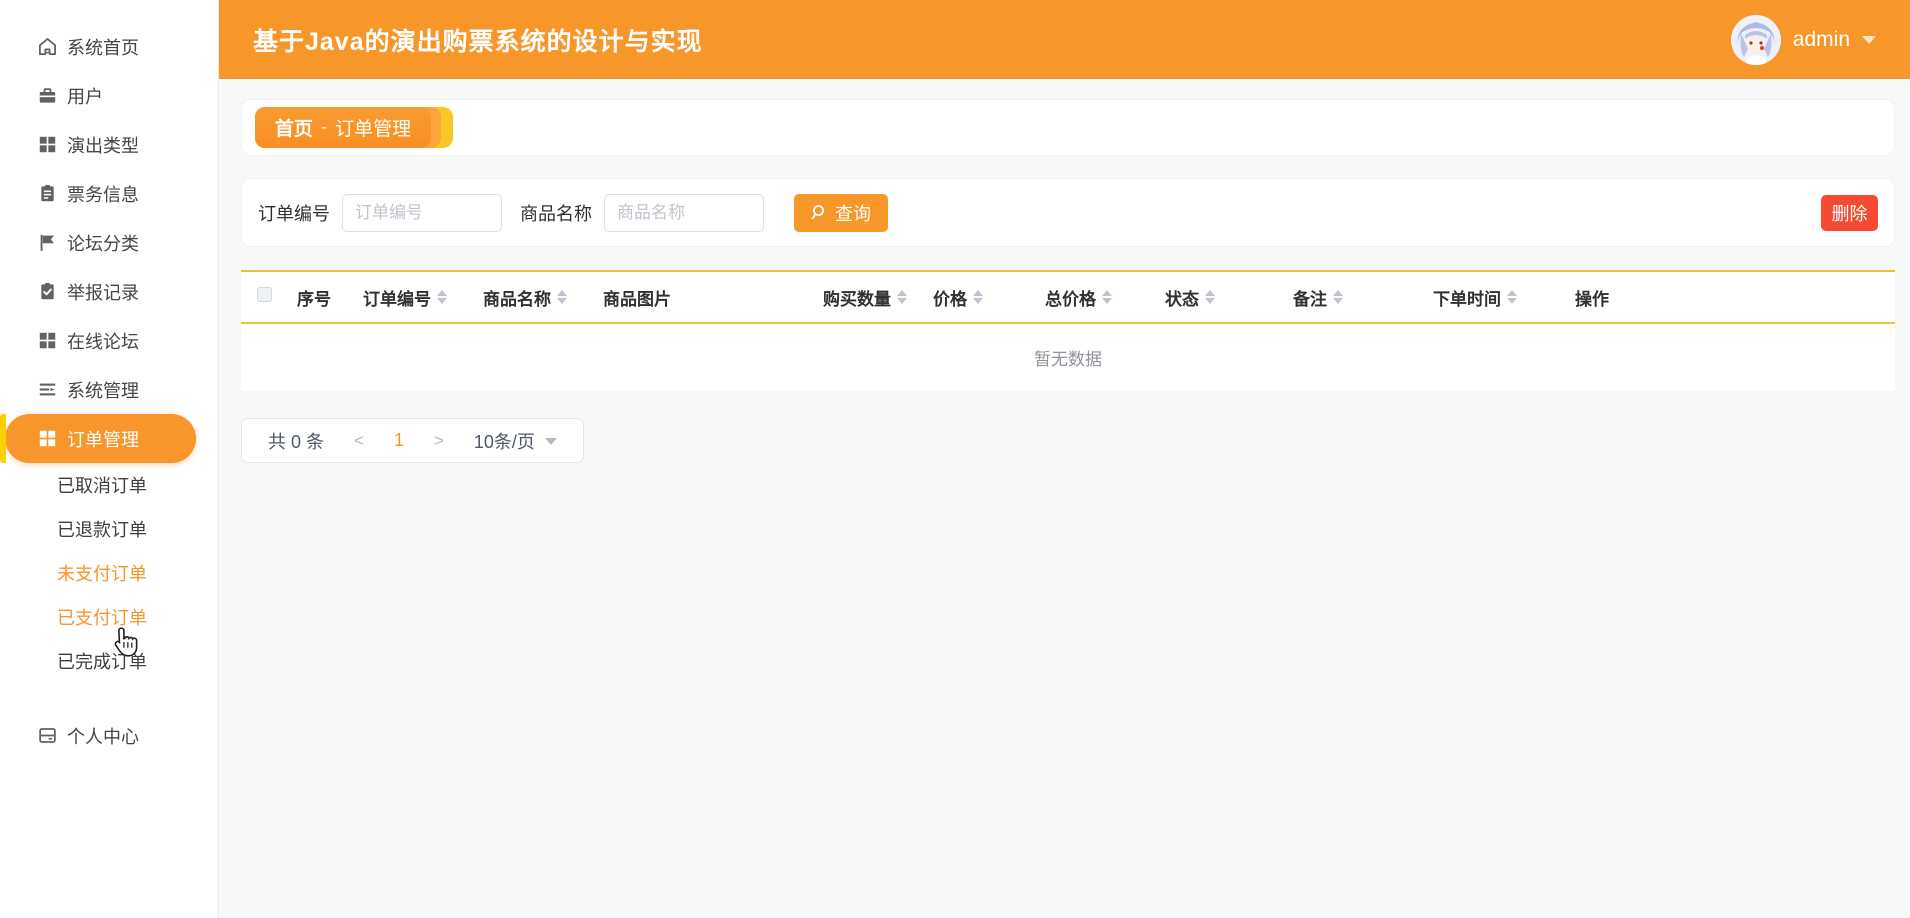 The height and width of the screenshot is (918, 1910). Describe the element at coordinates (1310, 299) in the screenshot. I see `column-label: 备注` at that location.